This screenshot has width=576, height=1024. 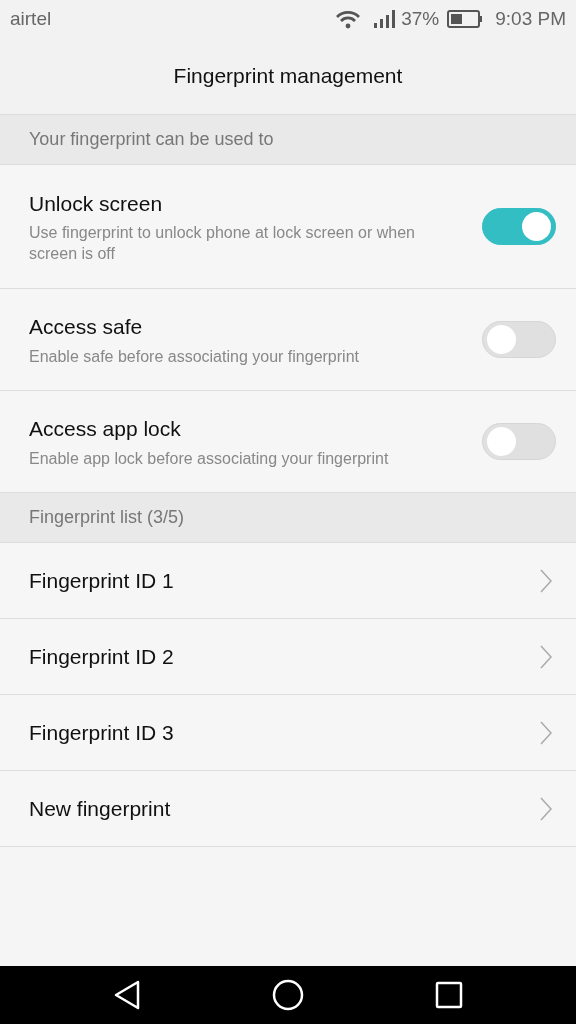 I want to click on setting-description: Enable safe before associating your fingerprint, so click(x=194, y=356).